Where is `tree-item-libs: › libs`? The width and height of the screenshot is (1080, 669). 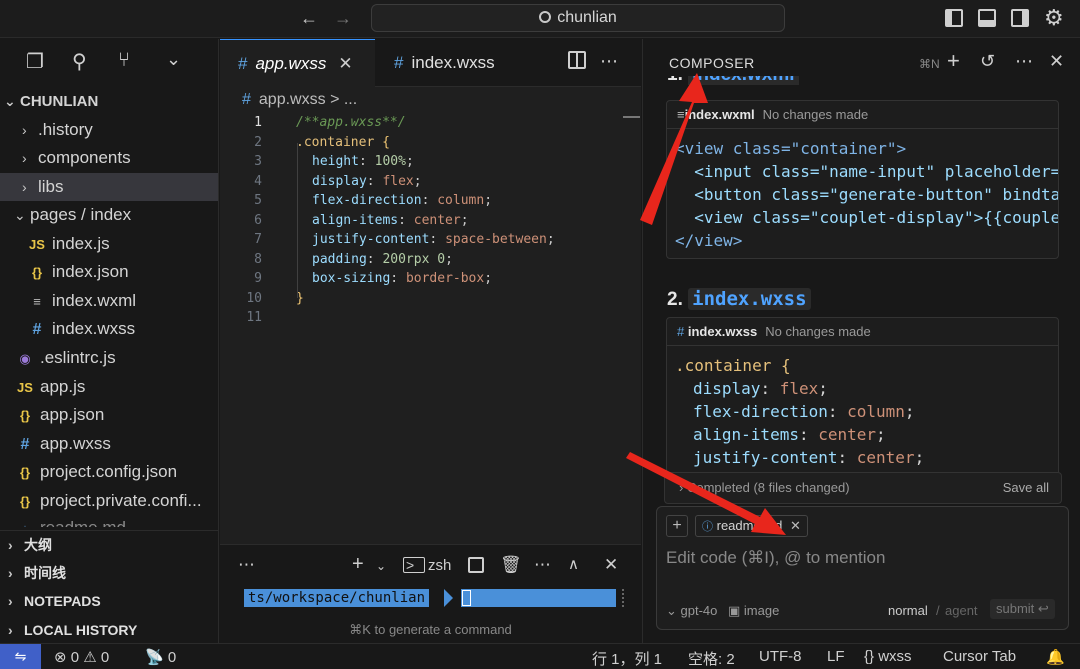 tree-item-libs: › libs is located at coordinates (109, 187).